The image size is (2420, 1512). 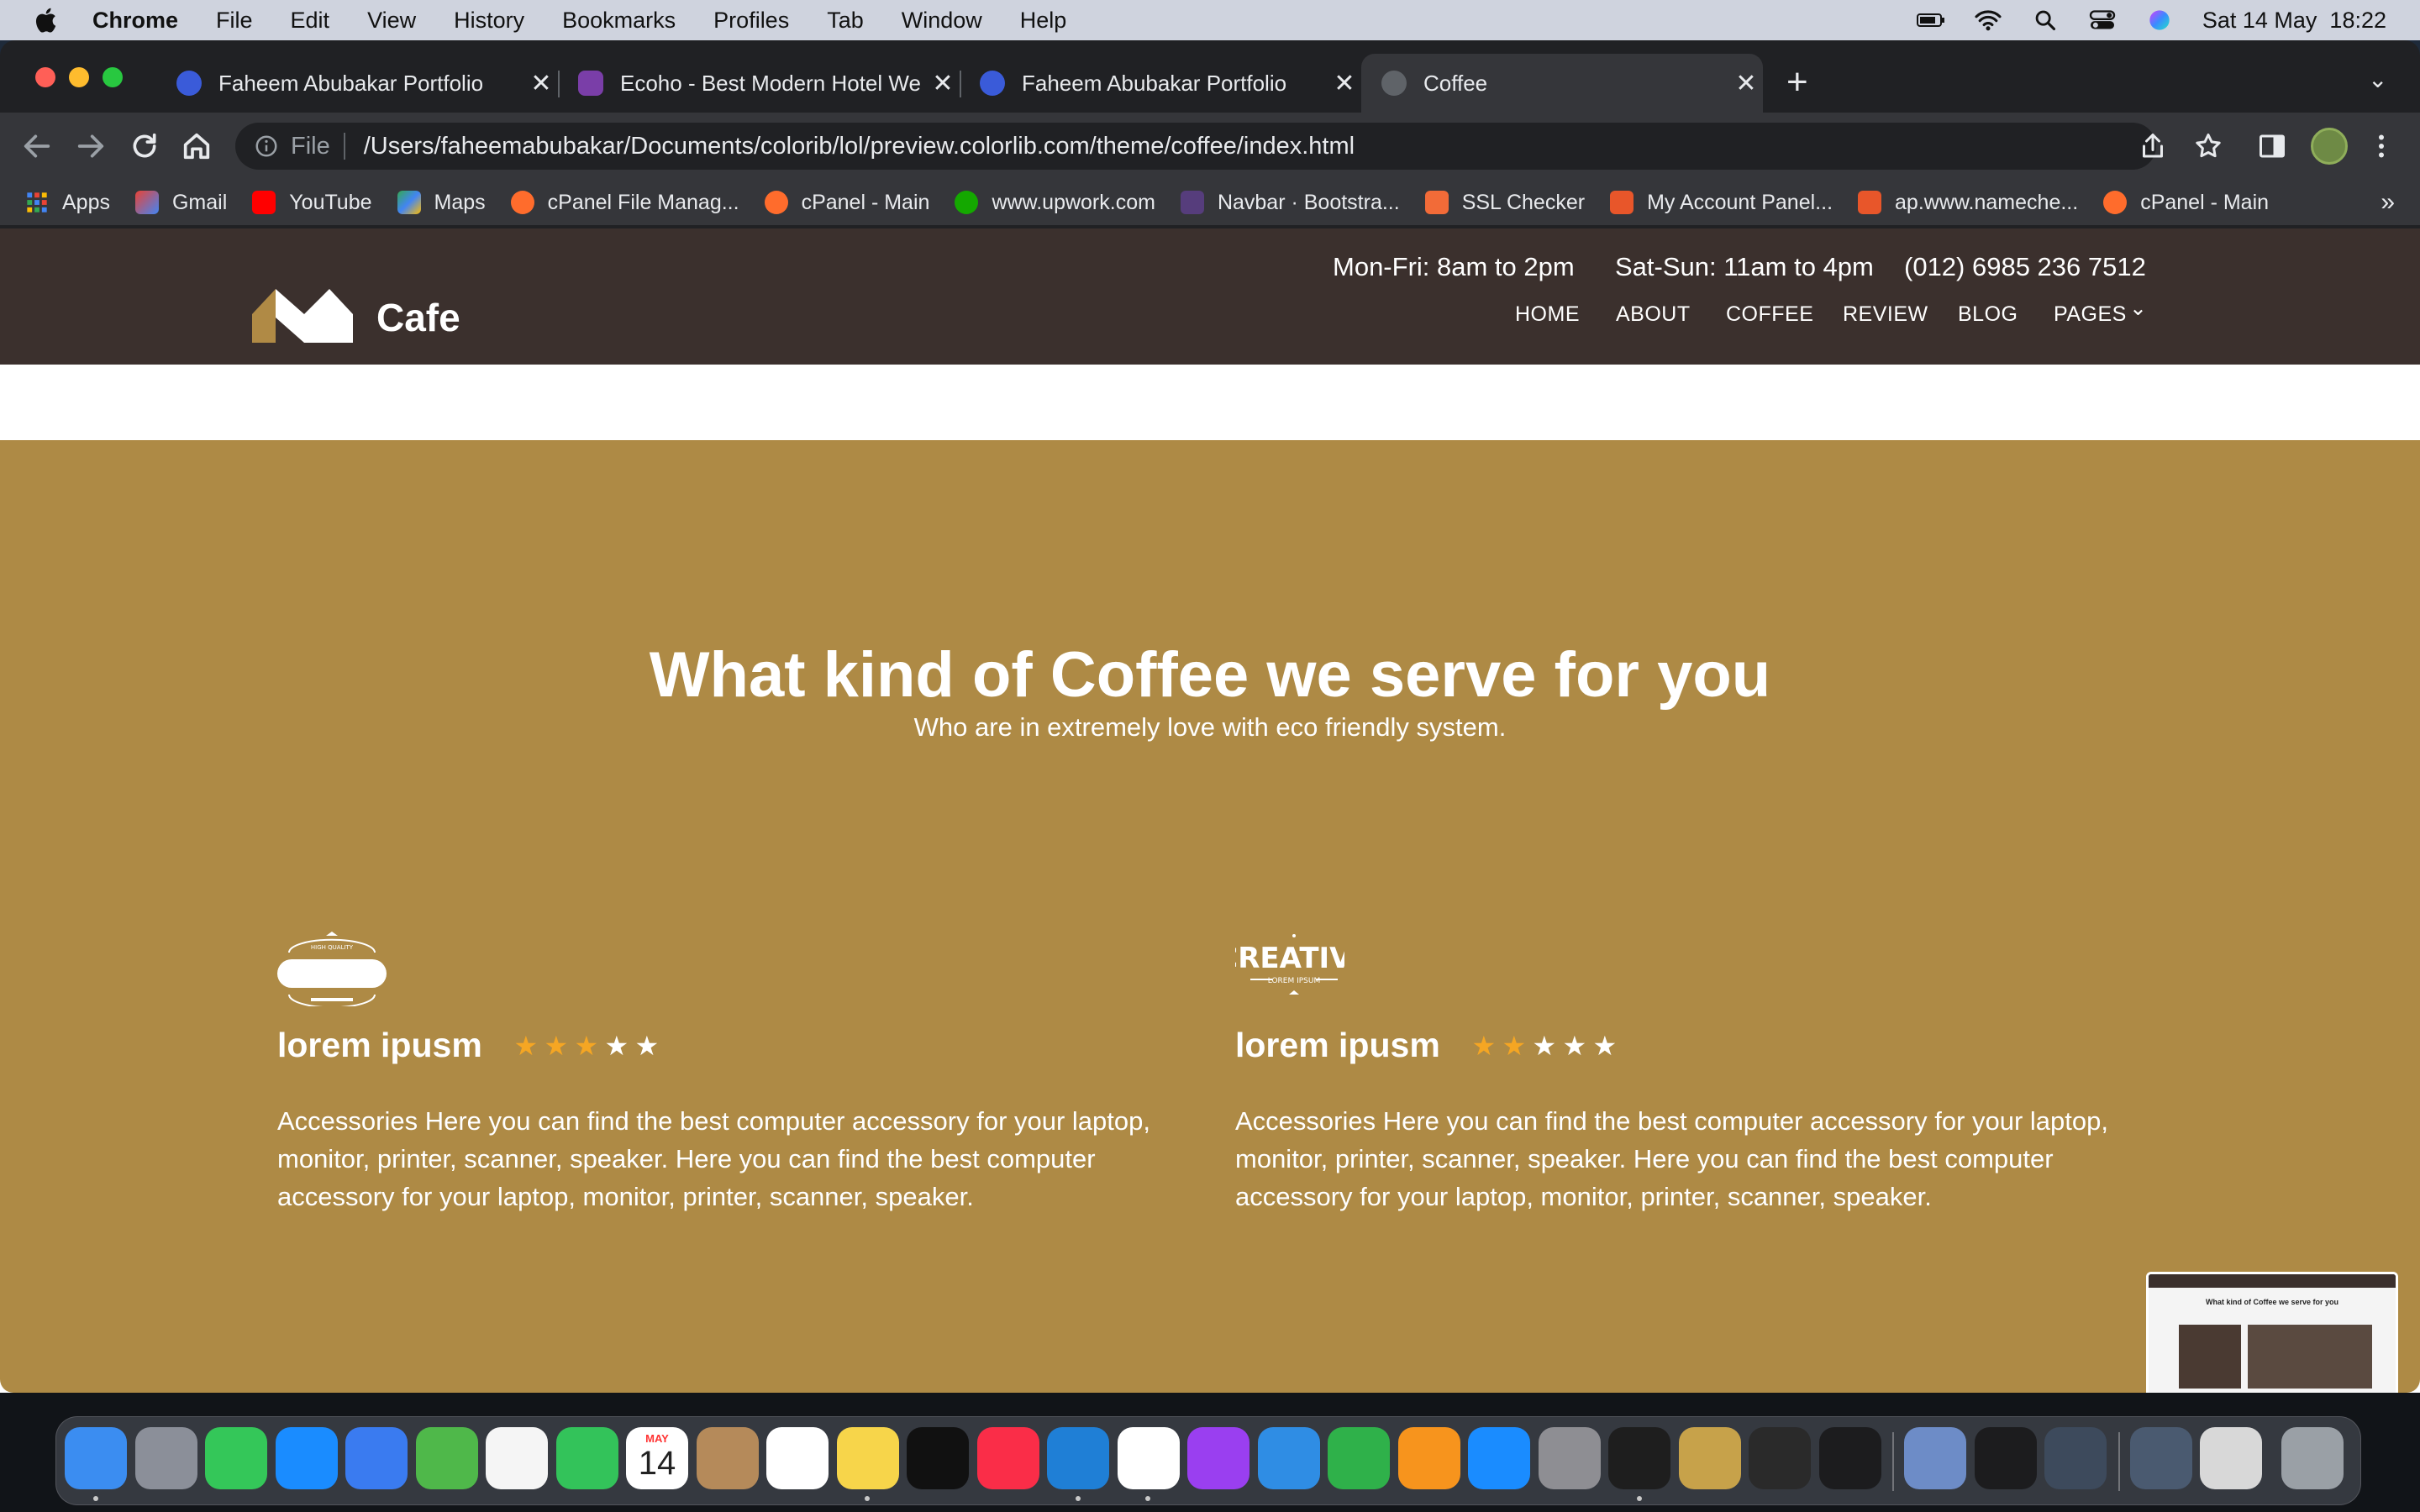 I want to click on nav-home: HOME, so click(x=1547, y=314).